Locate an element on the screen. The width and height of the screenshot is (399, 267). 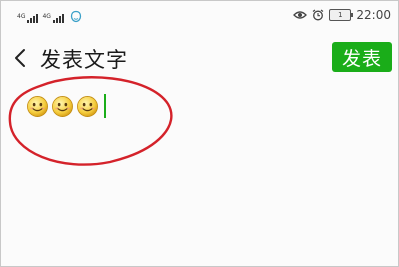
text-editor is located at coordinates (196, 109).